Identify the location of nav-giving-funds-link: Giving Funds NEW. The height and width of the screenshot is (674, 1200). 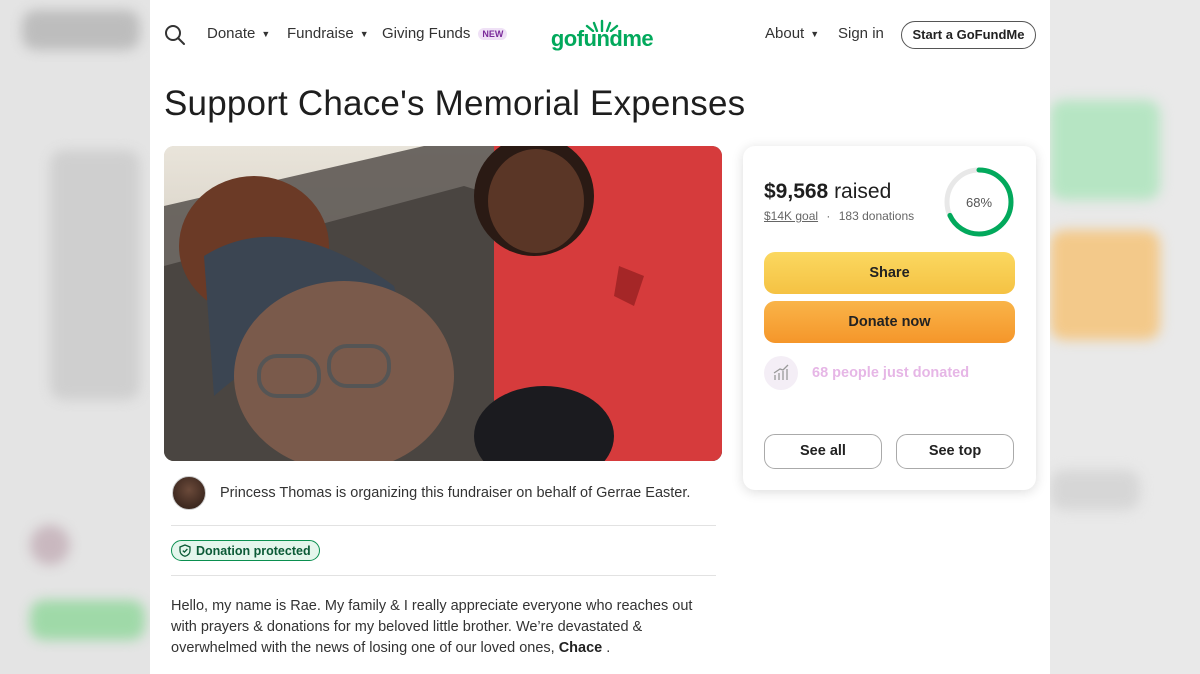
(445, 33).